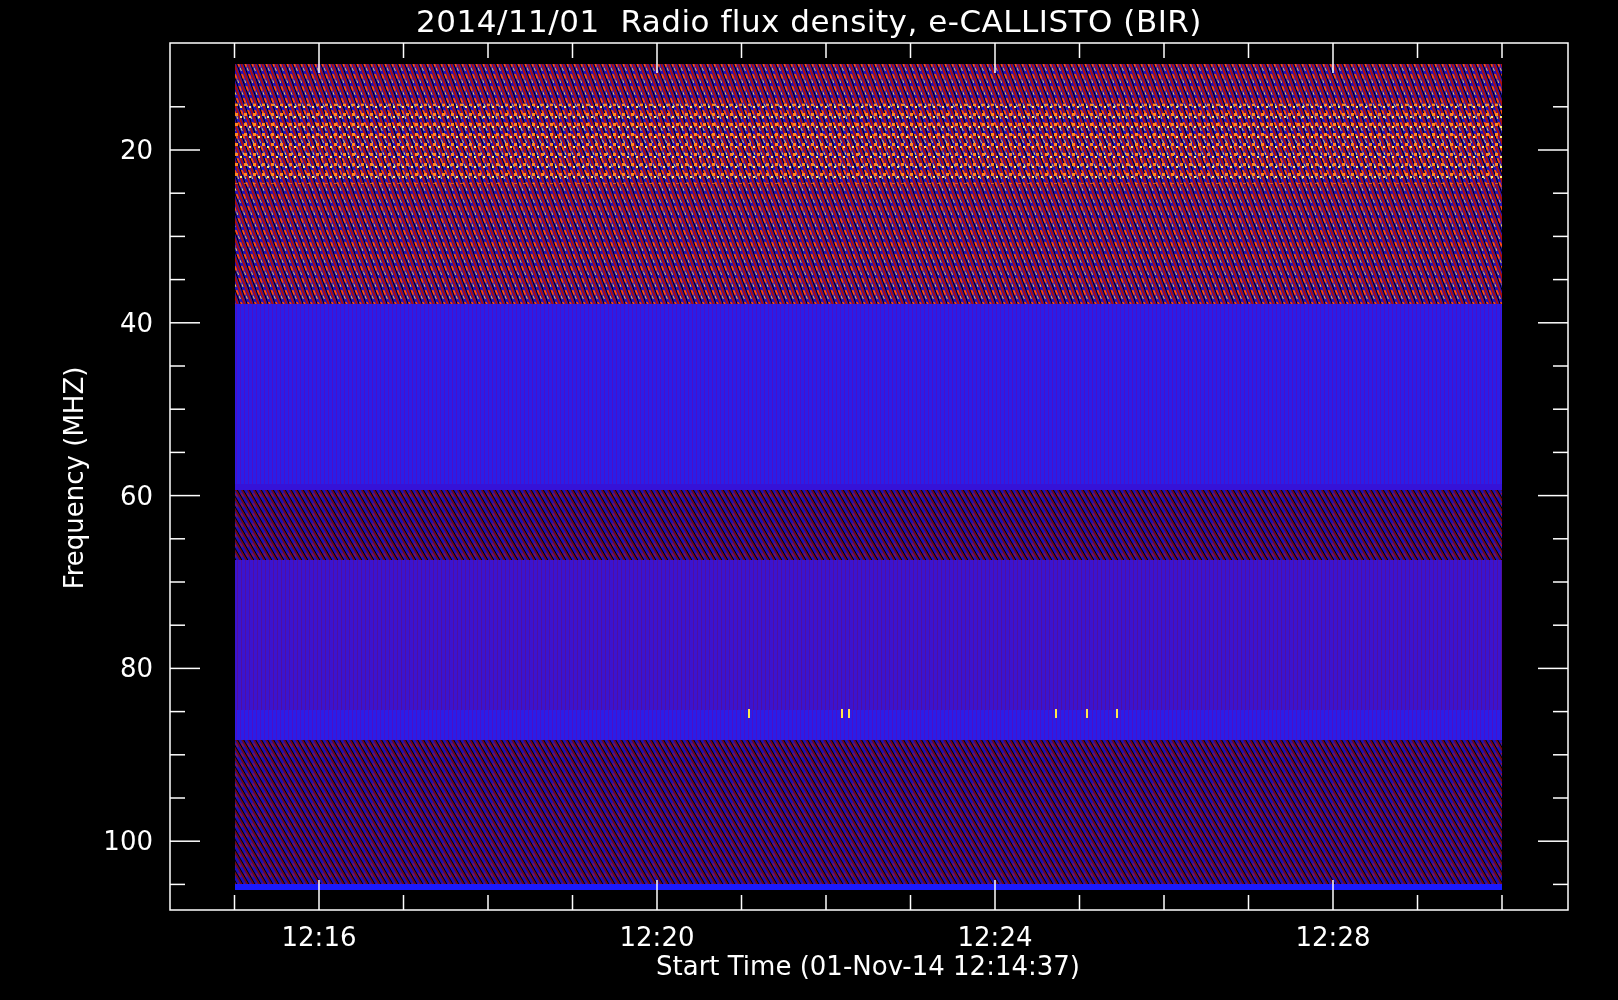 The image size is (1618, 1000). Describe the element at coordinates (868, 966) in the screenshot. I see `x-axis-label: Start Time (01-Nov-14 12:14:37)` at that location.